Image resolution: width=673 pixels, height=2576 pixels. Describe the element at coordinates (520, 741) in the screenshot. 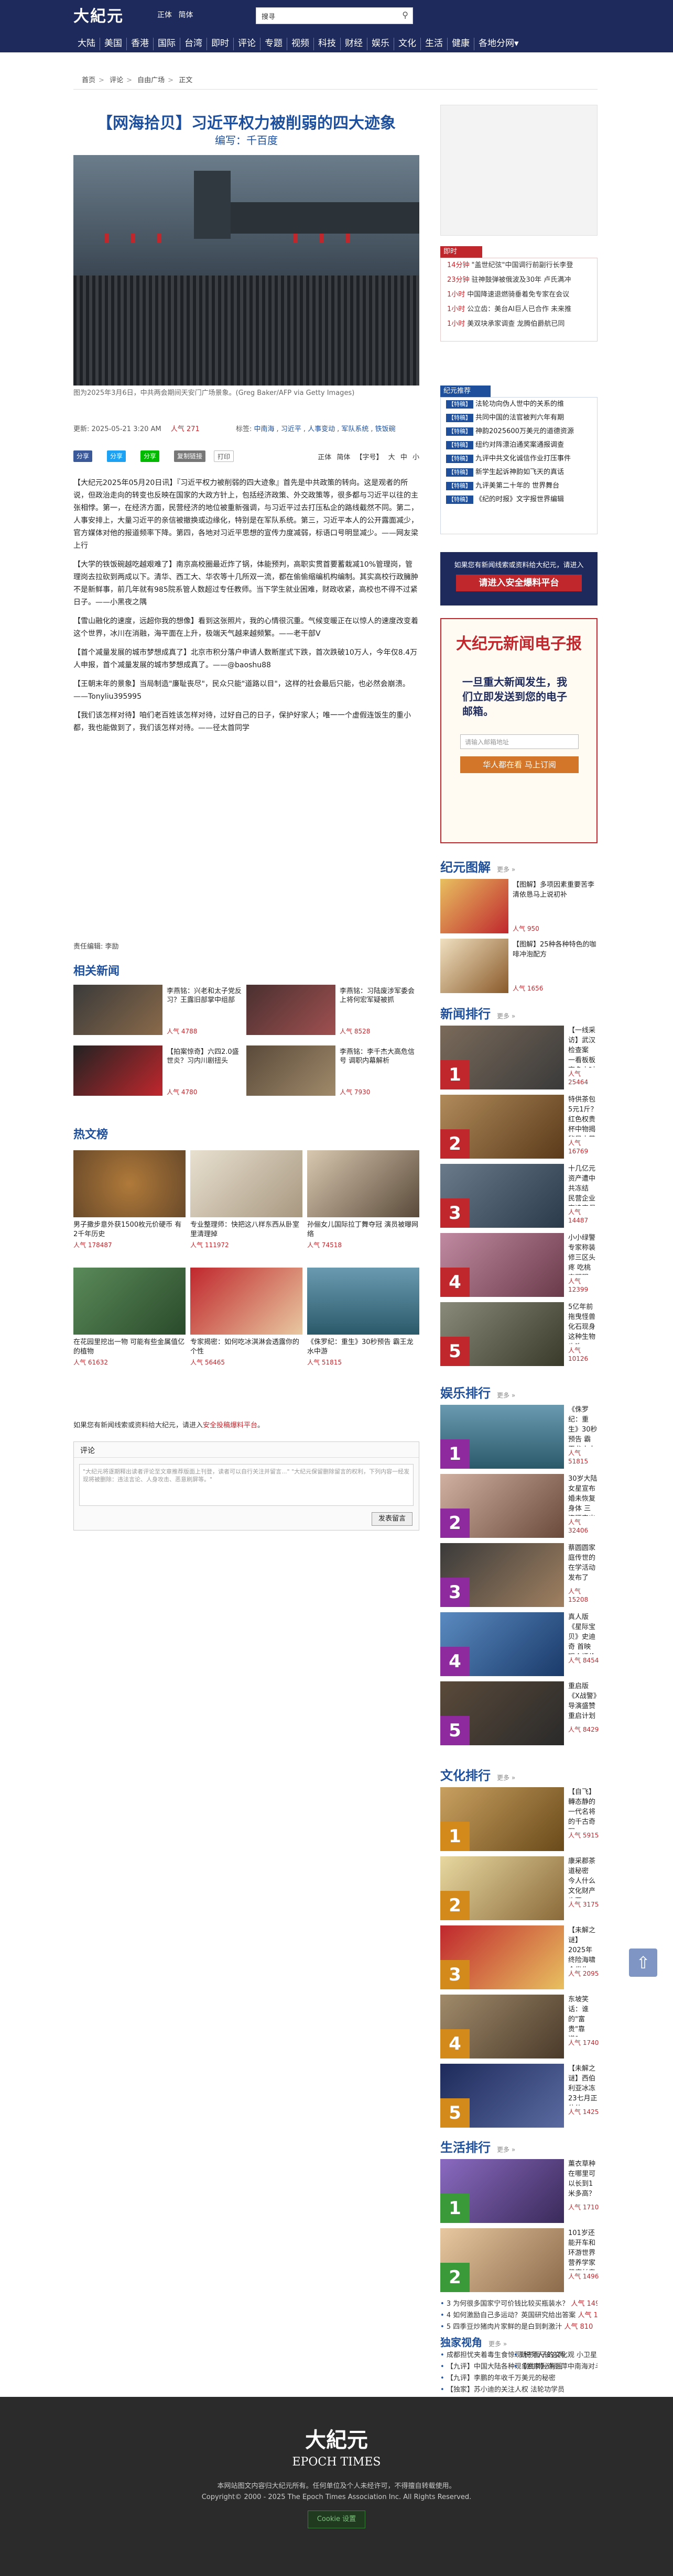

I see `email-field: 请输入邮箱地址` at that location.